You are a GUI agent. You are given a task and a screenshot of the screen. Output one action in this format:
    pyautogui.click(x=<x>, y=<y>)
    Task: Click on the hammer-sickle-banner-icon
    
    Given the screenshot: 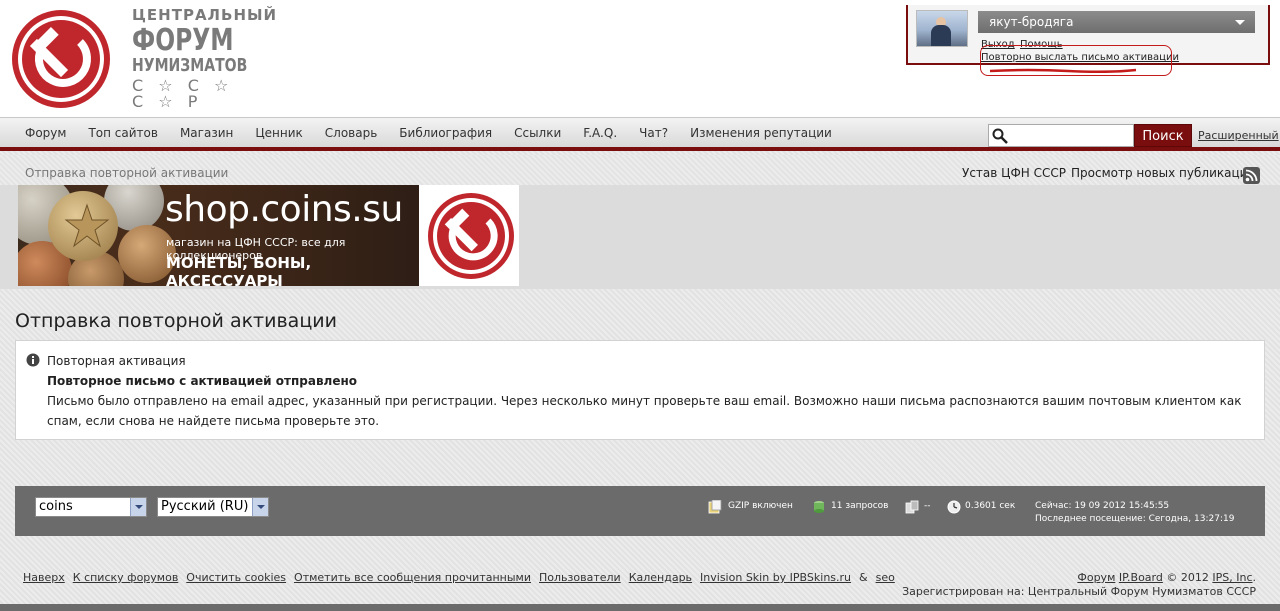 What is the action you would take?
    pyautogui.click(x=469, y=235)
    